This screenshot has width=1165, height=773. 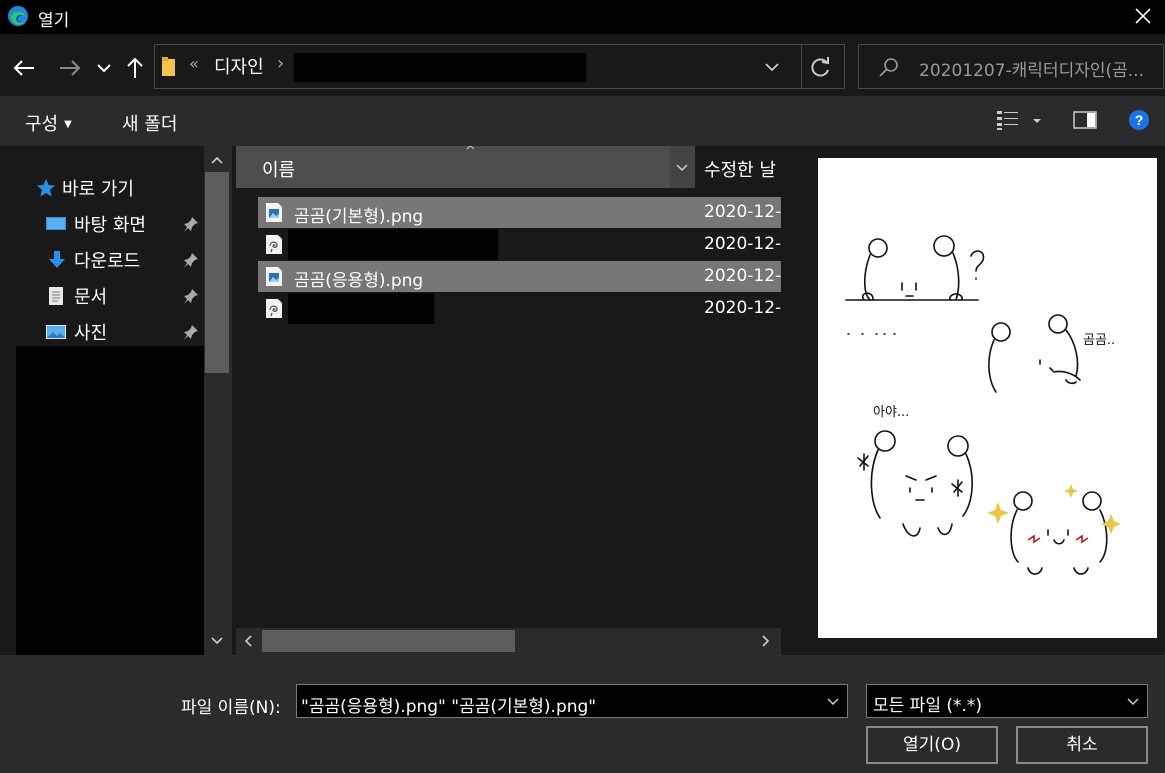 I want to click on nav-label: 문서, so click(x=91, y=297).